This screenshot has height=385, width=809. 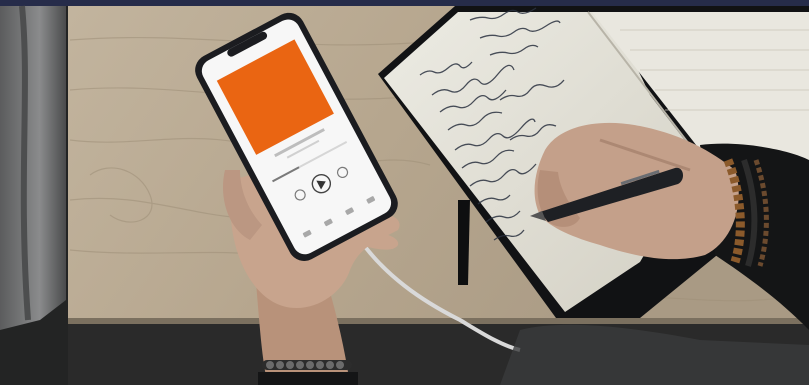 I want to click on left-sleeve, so click(x=308, y=378).